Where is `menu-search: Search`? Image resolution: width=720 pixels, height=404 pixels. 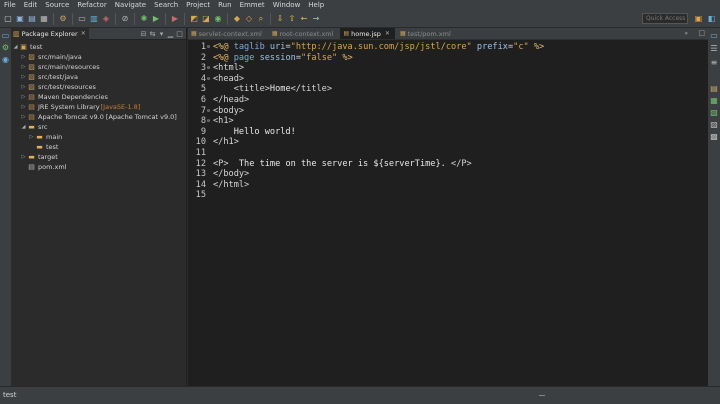
menu-search: Search is located at coordinates (166, 5).